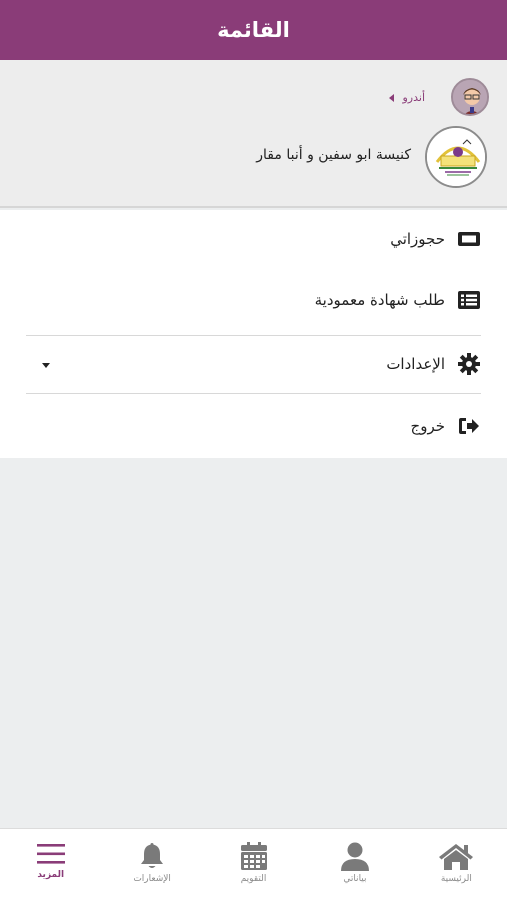 This screenshot has width=507, height=900. I want to click on nav-item-my-data: بياناتي, so click(354, 864).